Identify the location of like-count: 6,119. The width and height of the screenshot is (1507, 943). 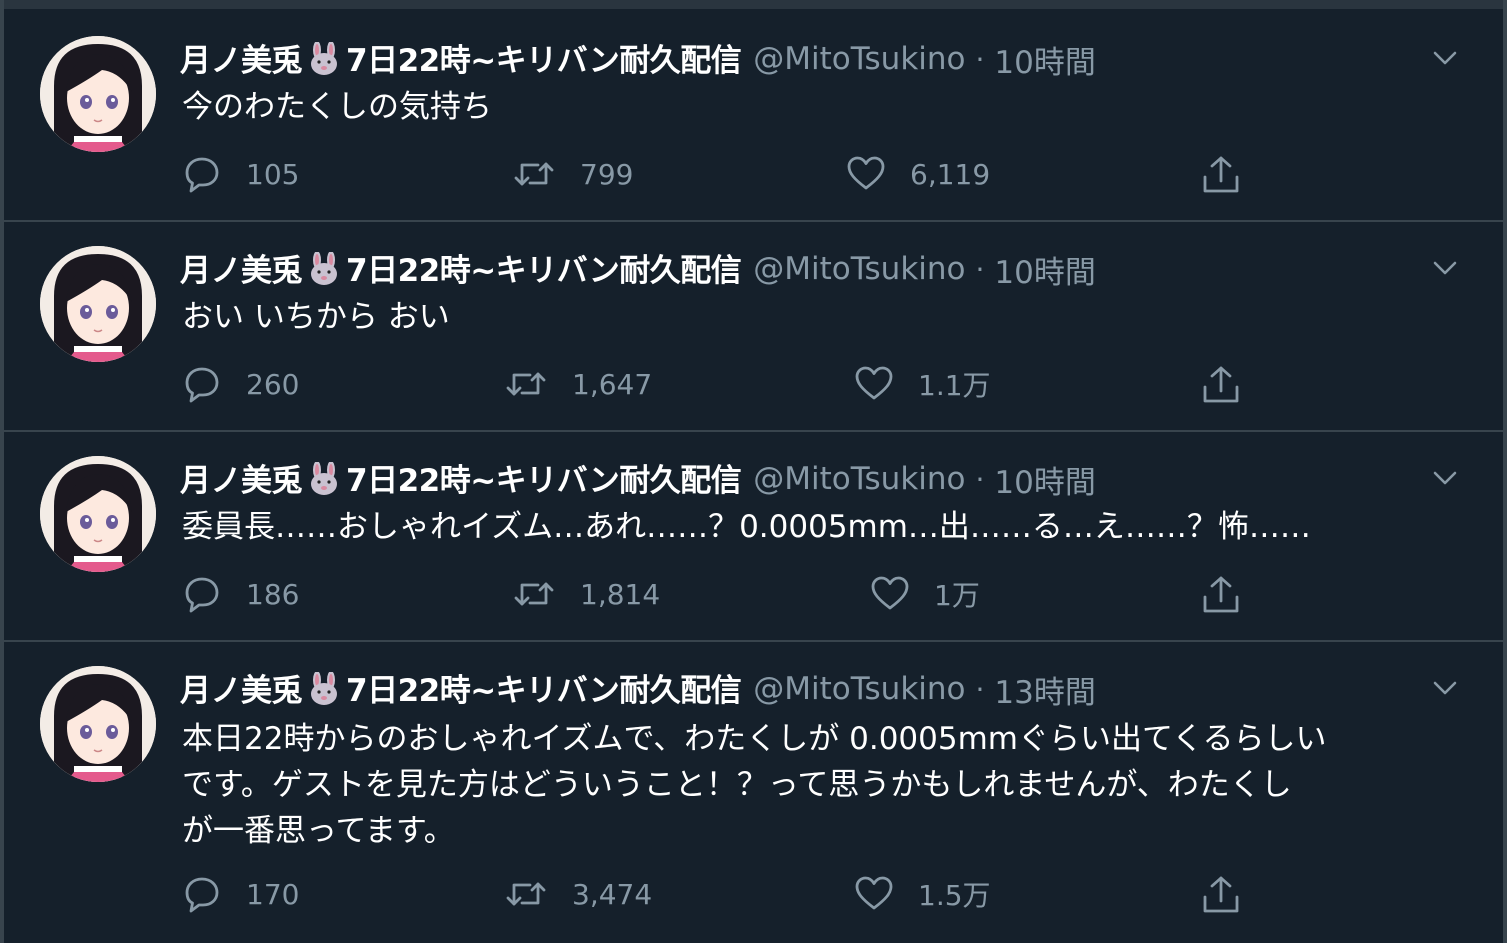
(950, 174).